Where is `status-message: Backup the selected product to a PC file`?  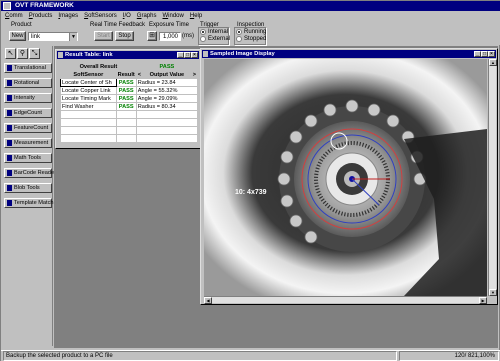
status-message: Backup the selected product to a PC file is located at coordinates (200, 356).